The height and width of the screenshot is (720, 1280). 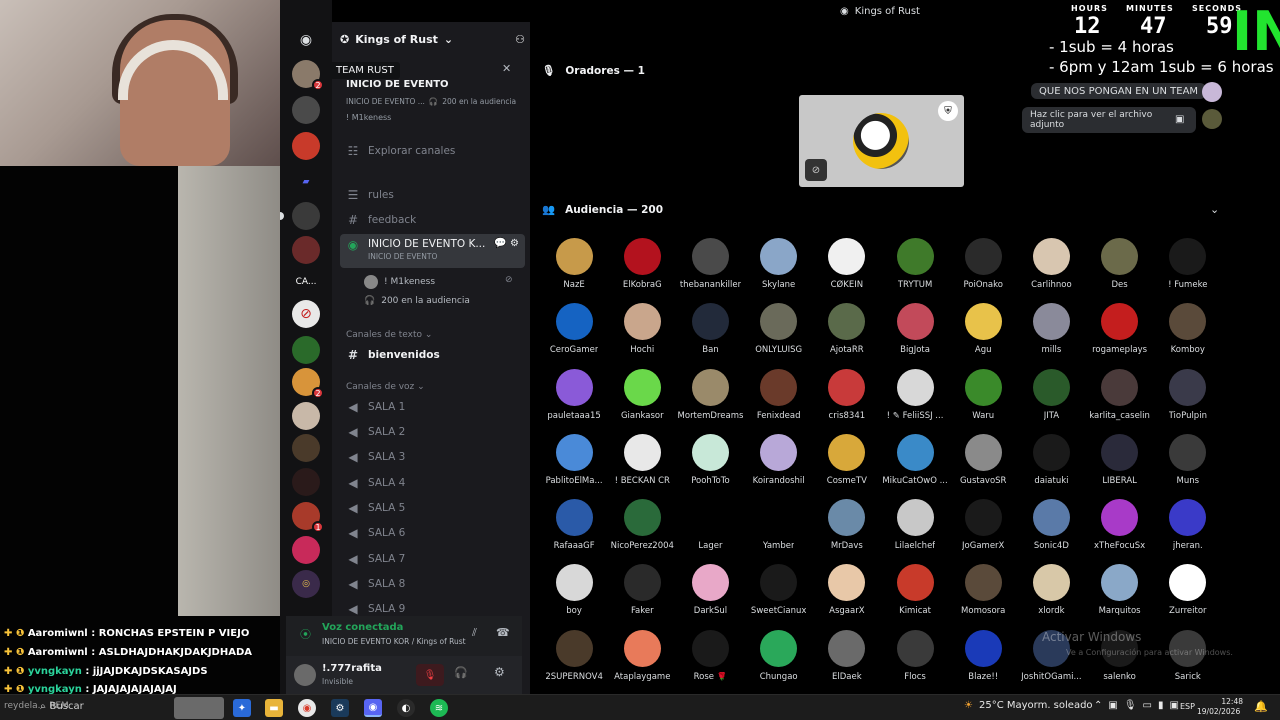 What do you see at coordinates (574, 401) in the screenshot?
I see `audience-member: pauletaaa15` at bounding box center [574, 401].